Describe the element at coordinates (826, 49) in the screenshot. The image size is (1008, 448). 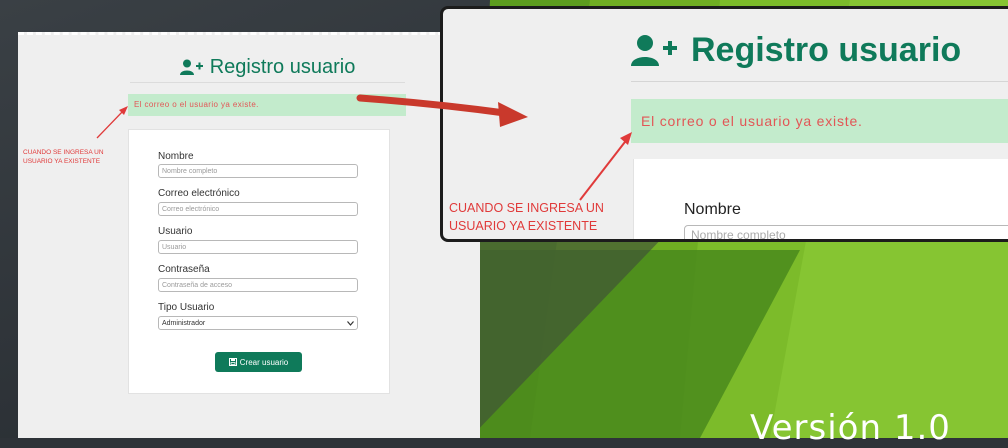
I see `zoom-title: Registro usuario` at that location.